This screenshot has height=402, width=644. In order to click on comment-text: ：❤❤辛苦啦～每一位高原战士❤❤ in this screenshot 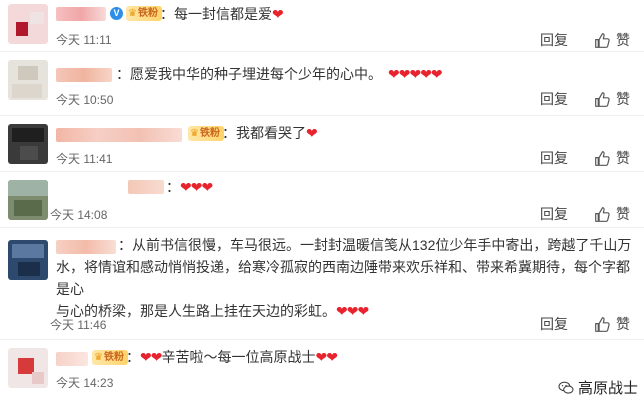, I will do `click(232, 357)`.